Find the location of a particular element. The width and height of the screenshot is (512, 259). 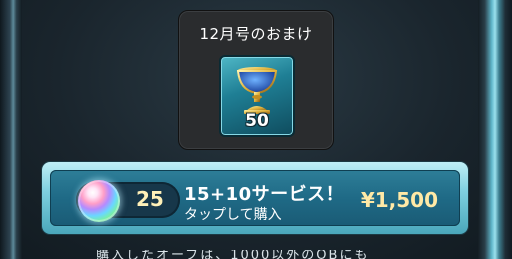

left-frame-border is located at coordinates (11, 129).